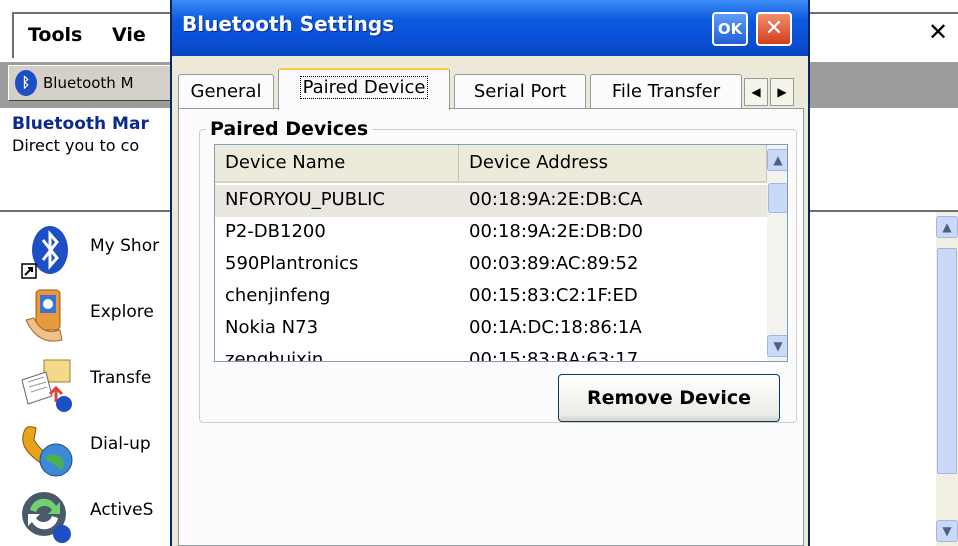 This screenshot has width=958, height=546. Describe the element at coordinates (556, 199) in the screenshot. I see `device-address: 00:18:9A:2E:DB:CA` at that location.